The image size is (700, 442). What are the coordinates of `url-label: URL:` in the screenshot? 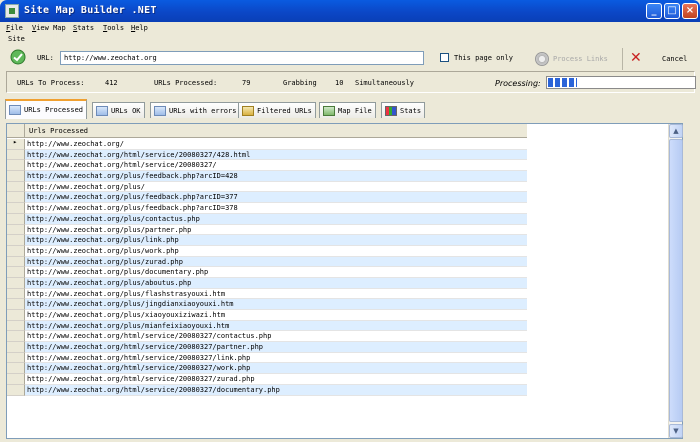 It's located at (45, 58).